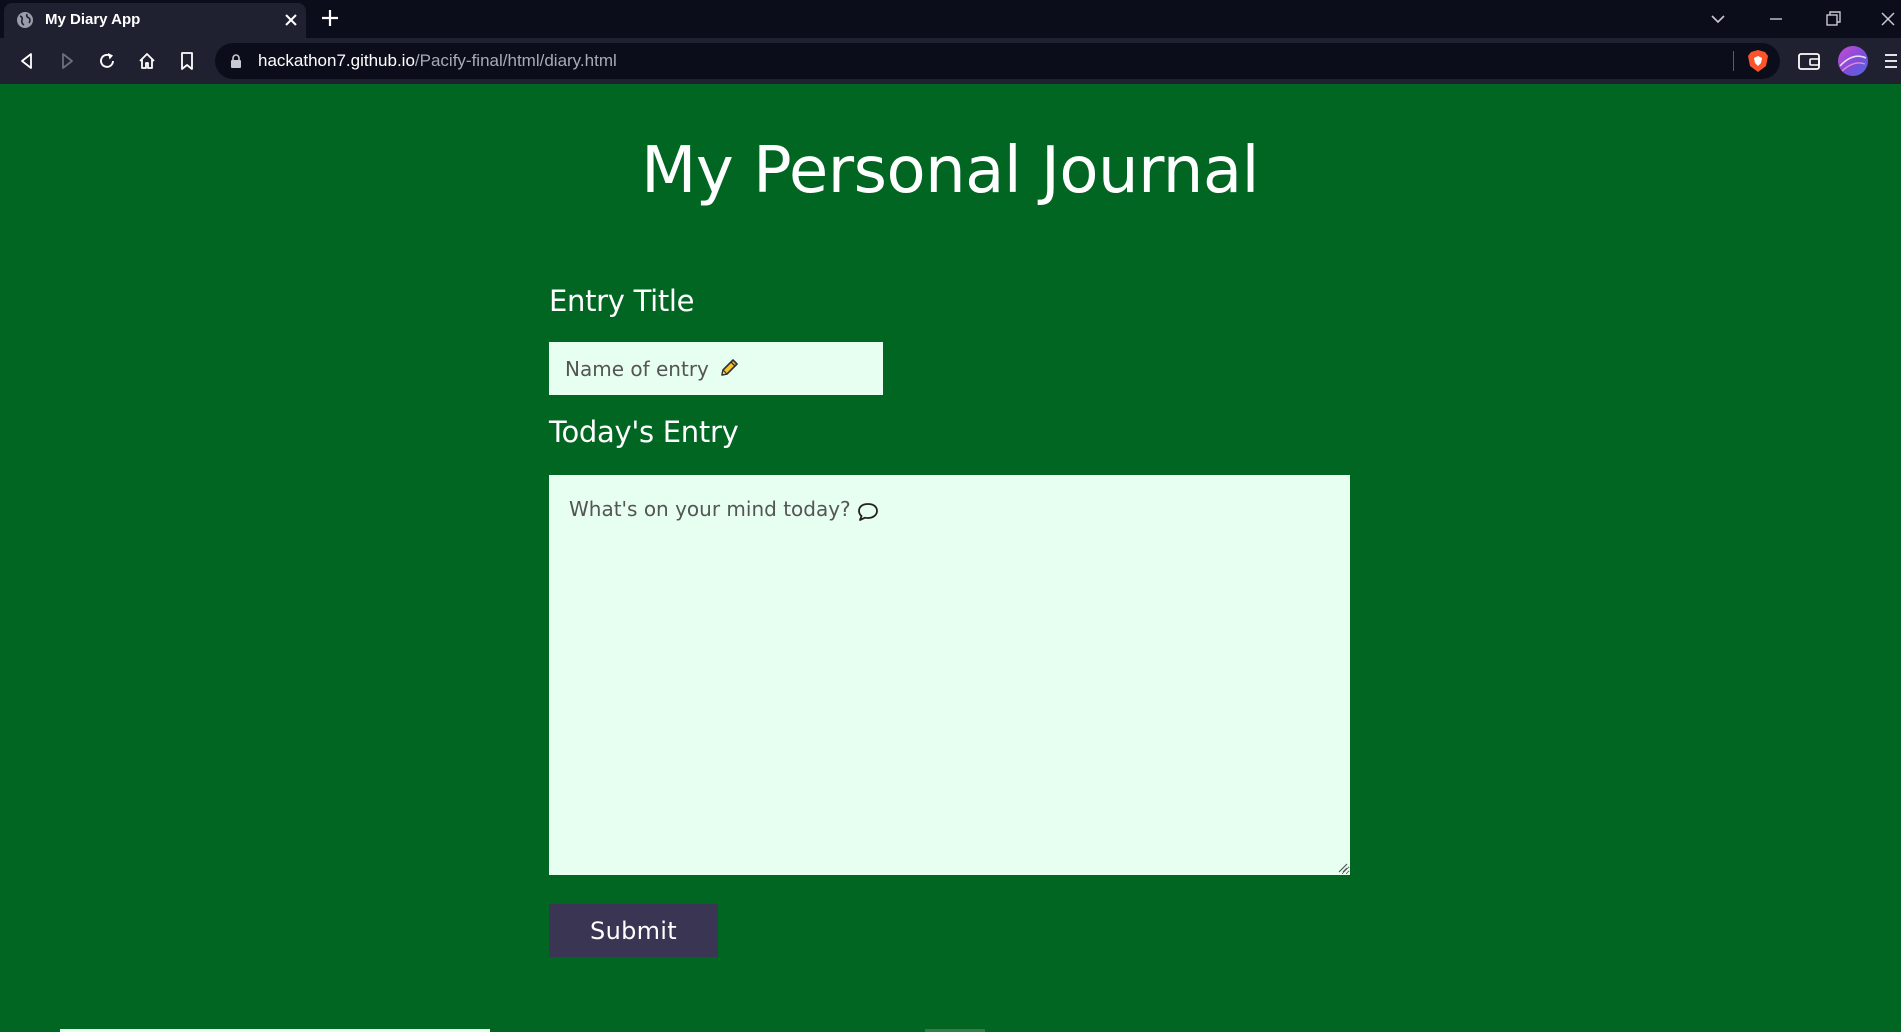  What do you see at coordinates (147, 61) in the screenshot?
I see `home-icon` at bounding box center [147, 61].